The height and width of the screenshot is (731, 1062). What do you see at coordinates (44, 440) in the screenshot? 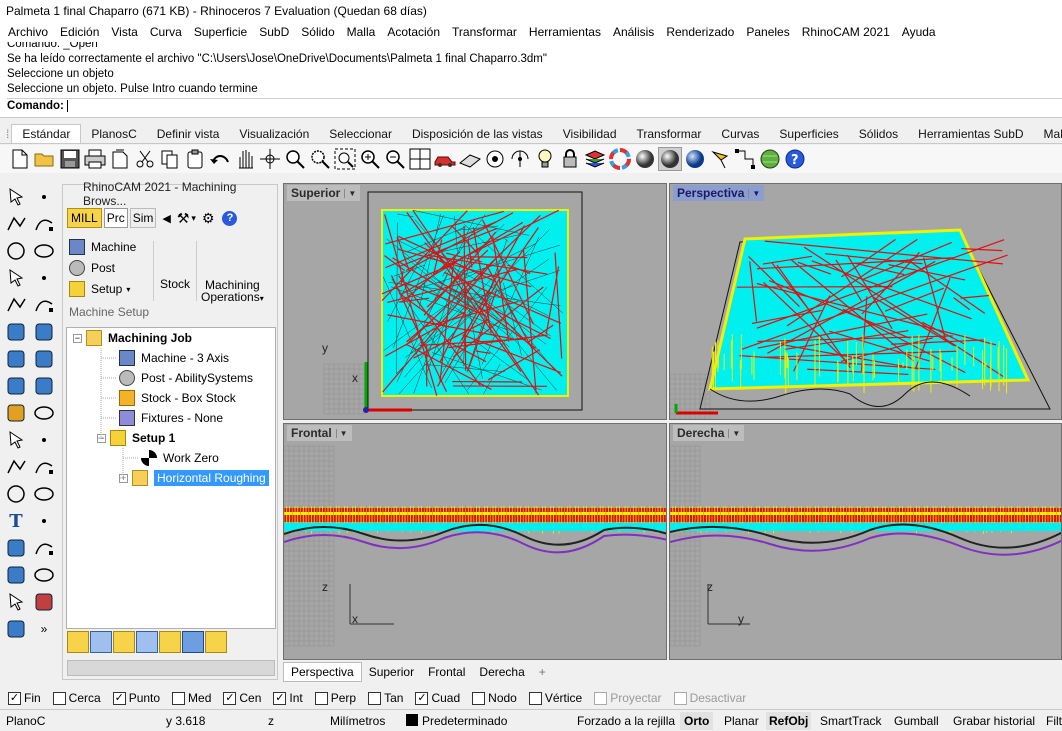
I see `mirror-icon` at bounding box center [44, 440].